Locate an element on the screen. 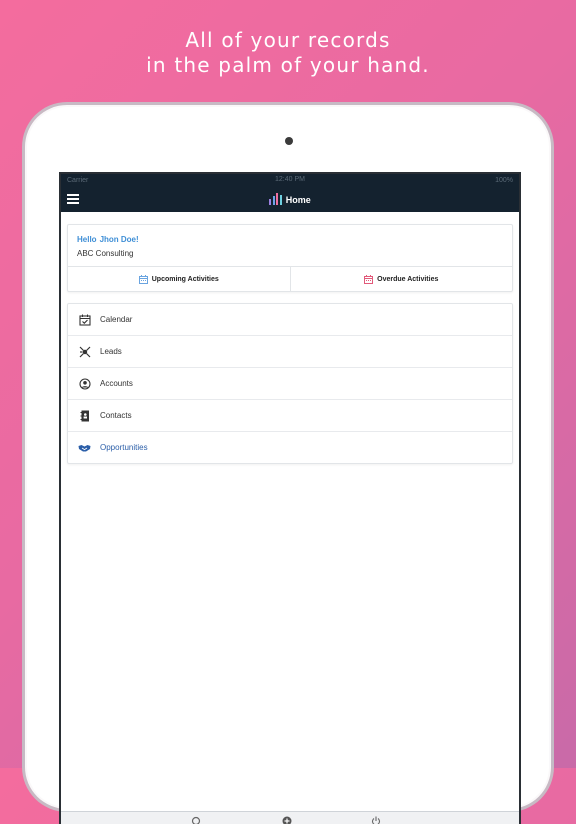  calendar-check-icon is located at coordinates (84, 319).